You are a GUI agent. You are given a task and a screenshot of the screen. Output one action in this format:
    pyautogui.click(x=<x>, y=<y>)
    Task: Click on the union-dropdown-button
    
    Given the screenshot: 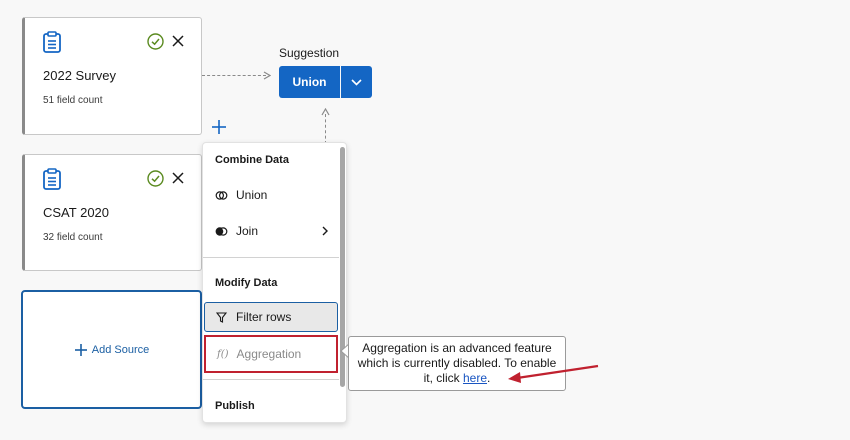 What is the action you would take?
    pyautogui.click(x=356, y=82)
    